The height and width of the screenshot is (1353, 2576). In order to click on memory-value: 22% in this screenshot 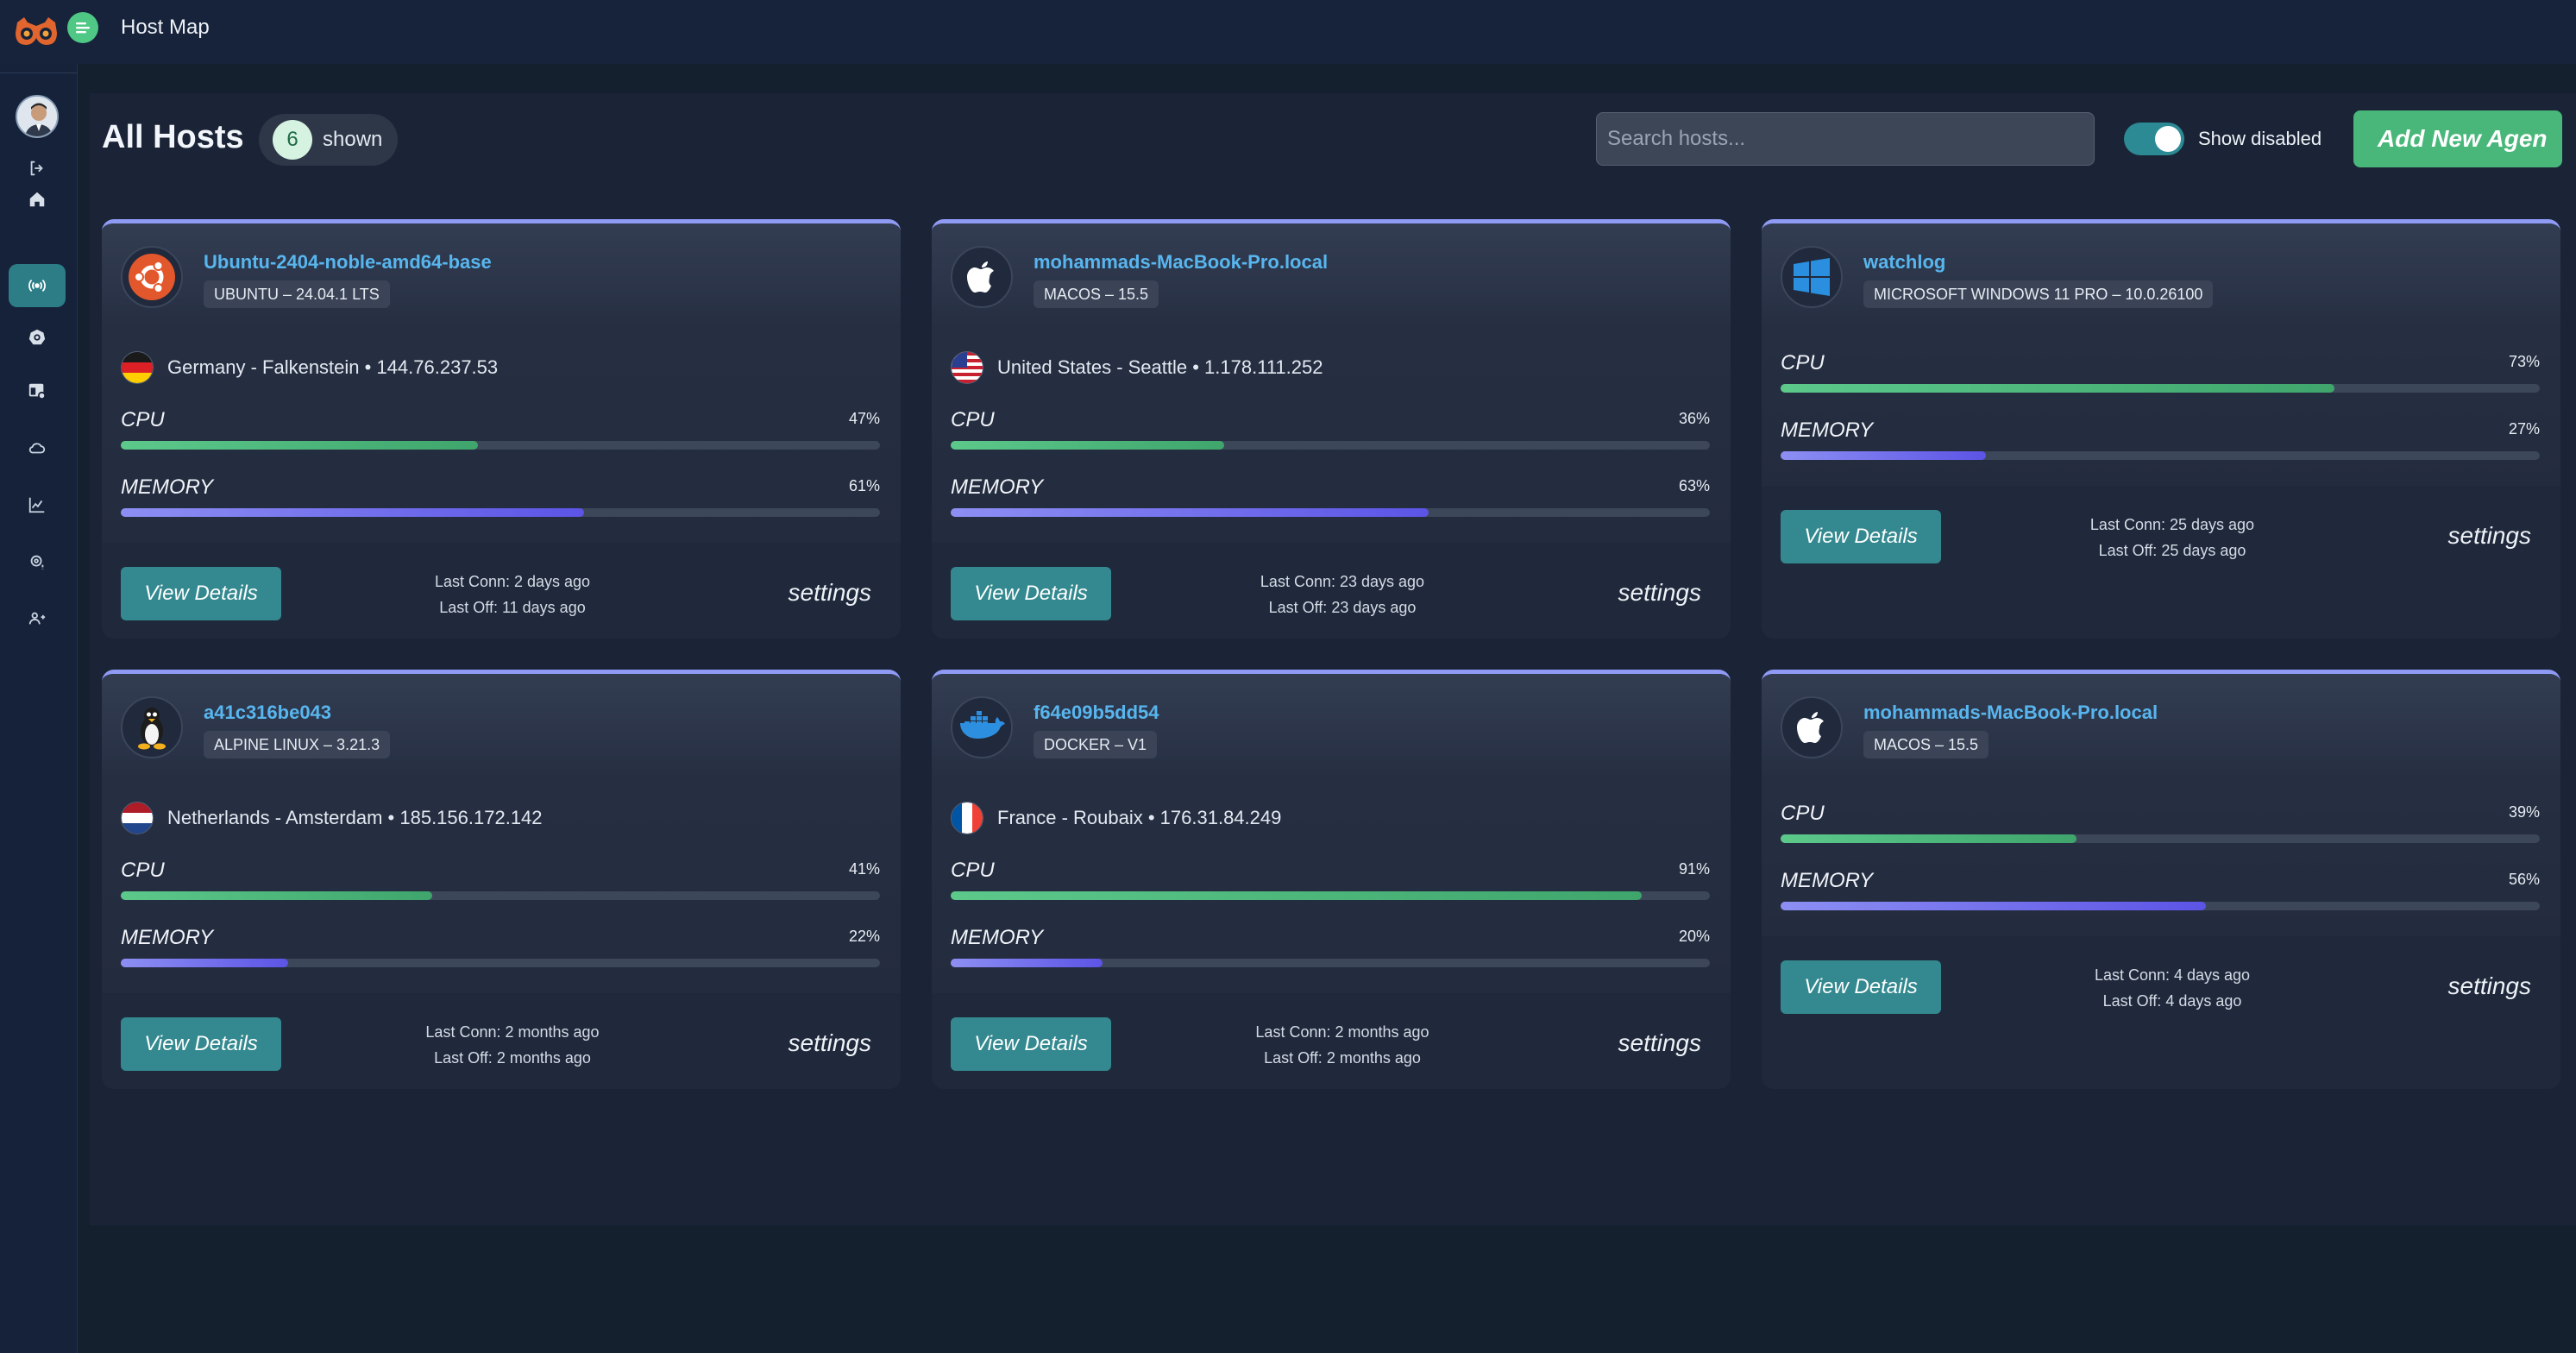, I will do `click(864, 936)`.